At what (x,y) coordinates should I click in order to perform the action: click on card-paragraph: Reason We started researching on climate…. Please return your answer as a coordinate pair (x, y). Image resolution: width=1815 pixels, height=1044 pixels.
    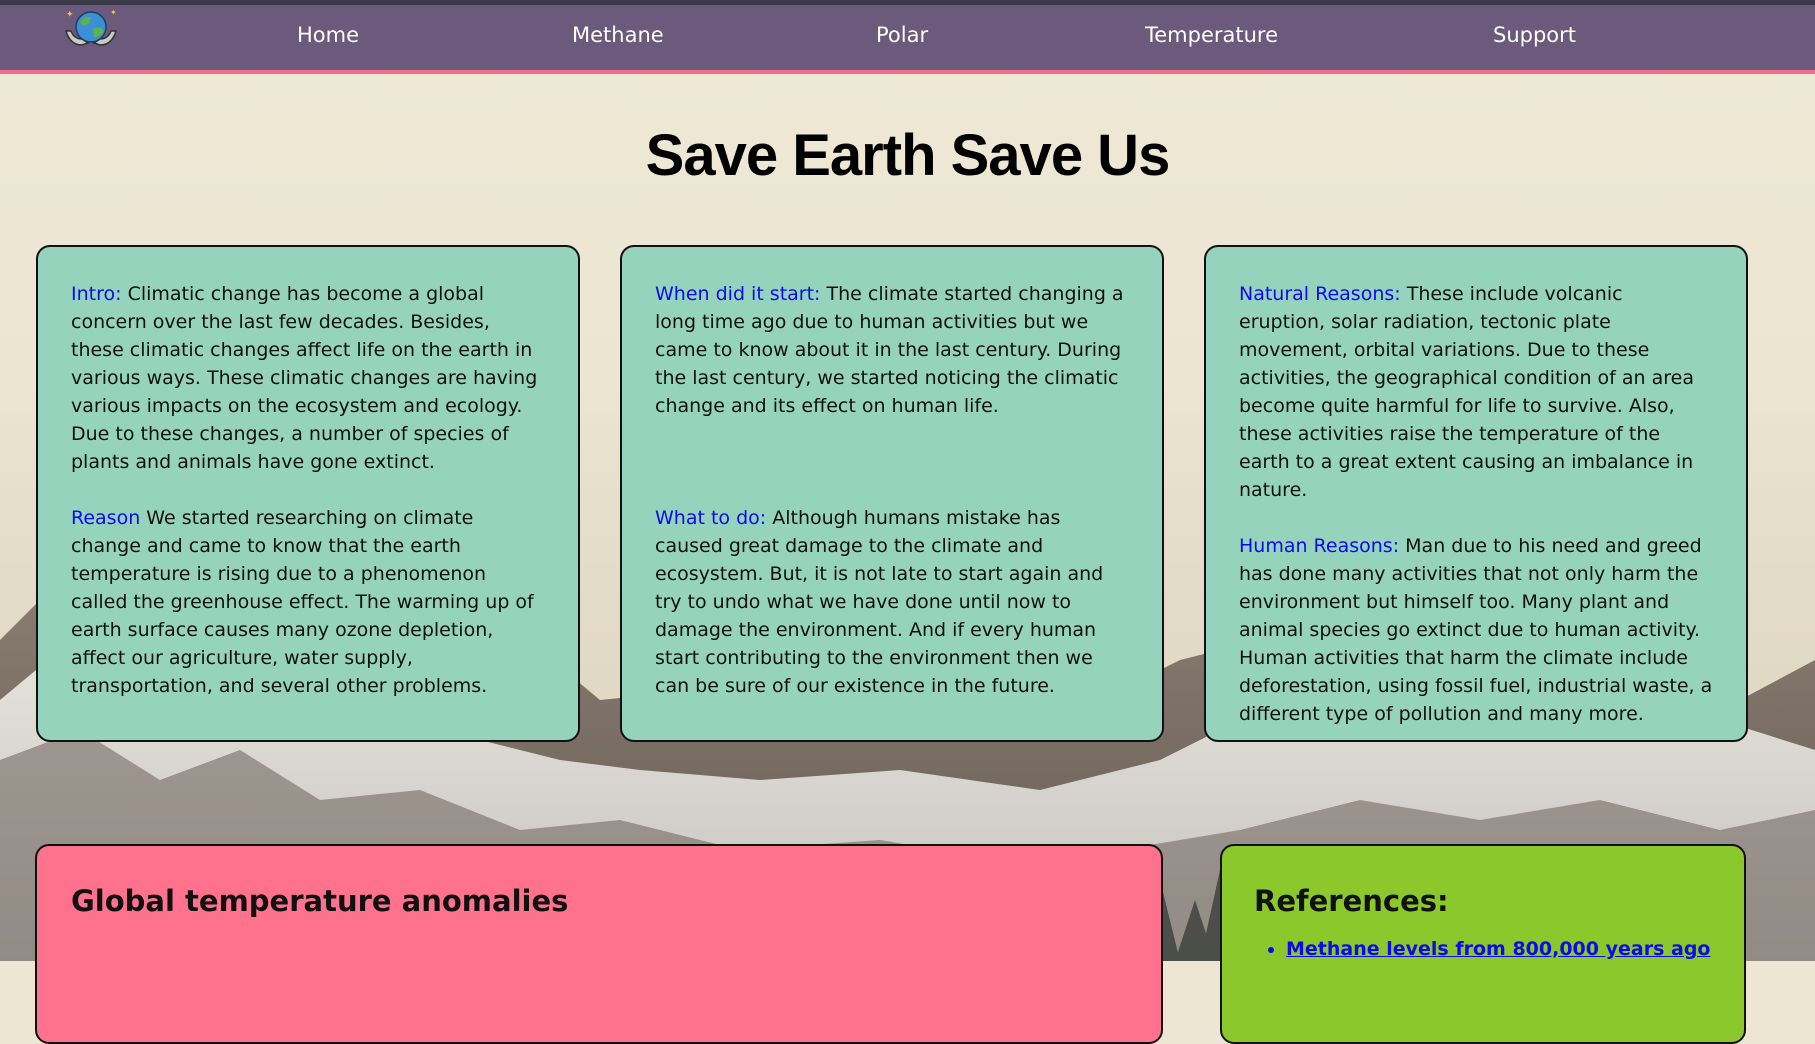
    Looking at the image, I should click on (308, 602).